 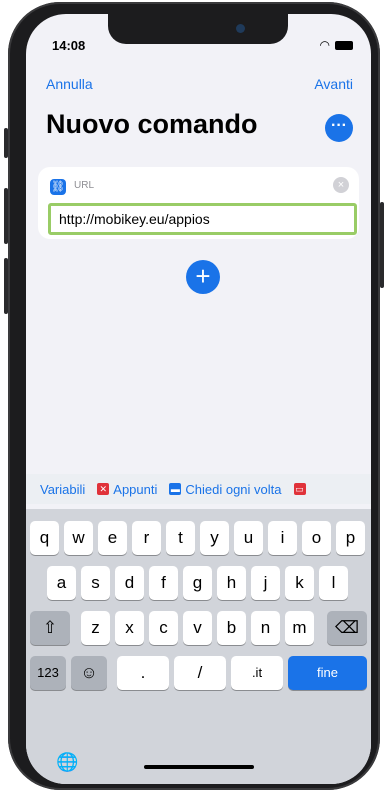 What do you see at coordinates (198, 29) in the screenshot?
I see `notch` at bounding box center [198, 29].